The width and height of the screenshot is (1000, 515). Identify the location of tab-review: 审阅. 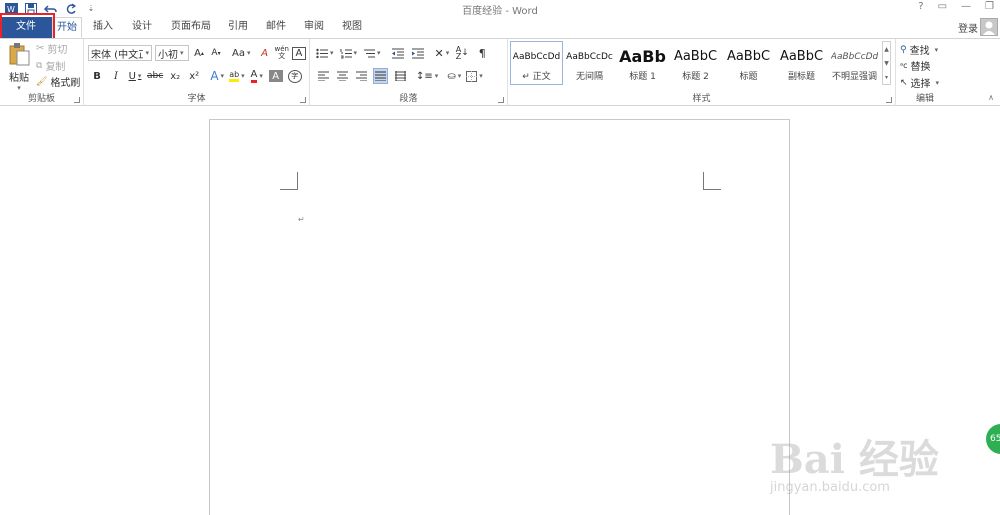
(314, 27).